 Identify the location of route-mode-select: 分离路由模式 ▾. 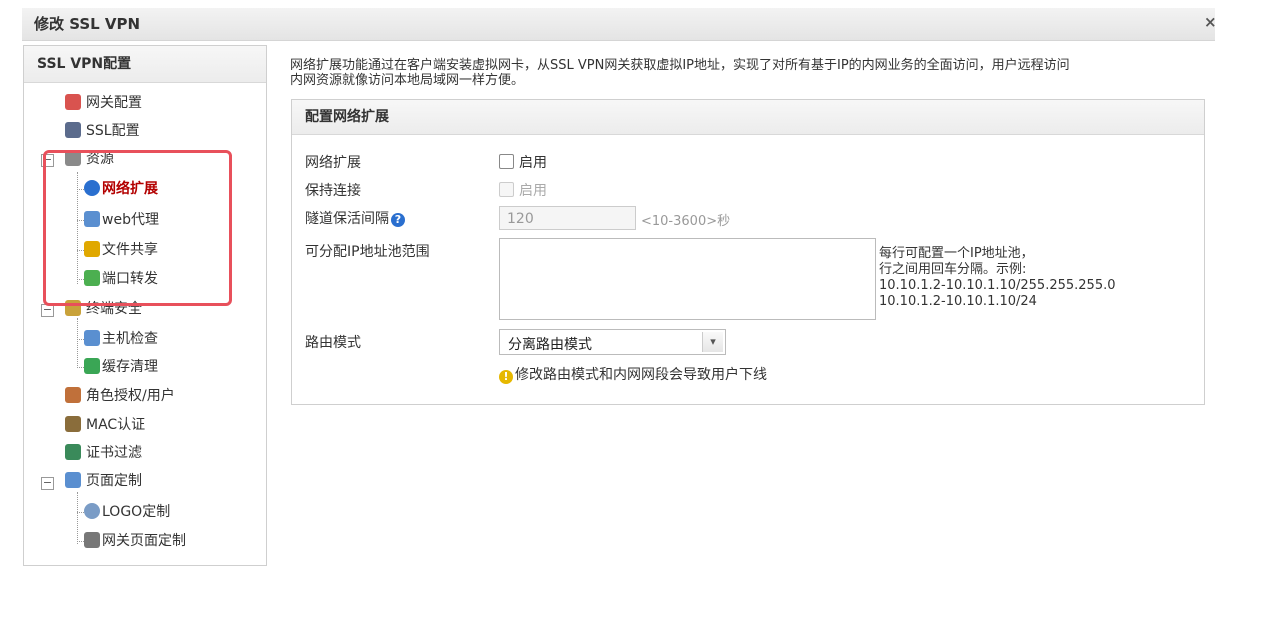
(612, 342).